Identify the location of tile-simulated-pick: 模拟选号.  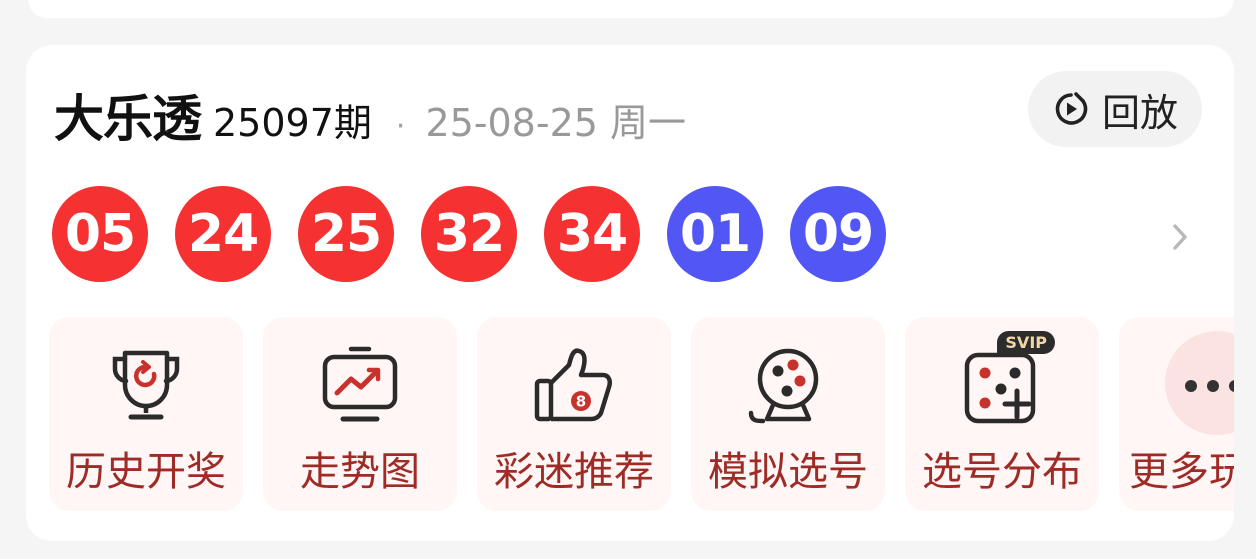
(788, 414).